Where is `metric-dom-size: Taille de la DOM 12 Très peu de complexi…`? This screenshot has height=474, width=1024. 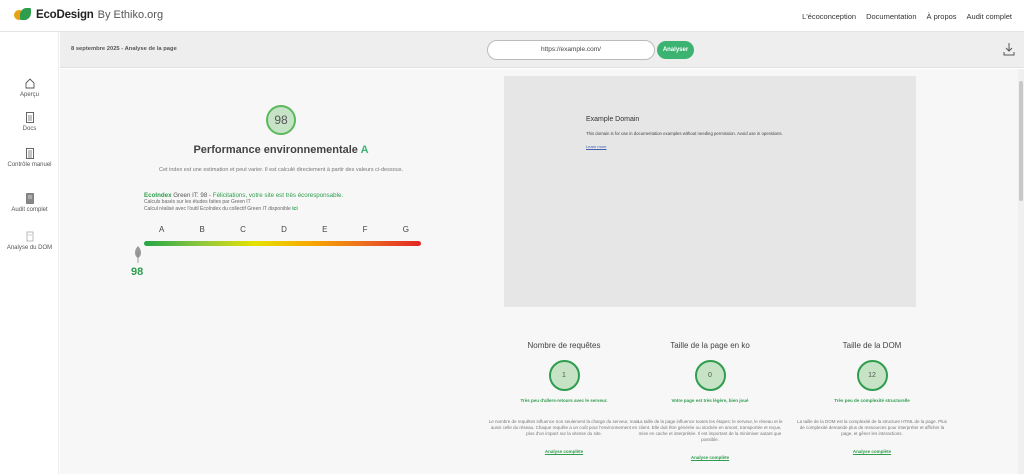 metric-dom-size: Taille de la DOM 12 Très peu de complexi… is located at coordinates (872, 397).